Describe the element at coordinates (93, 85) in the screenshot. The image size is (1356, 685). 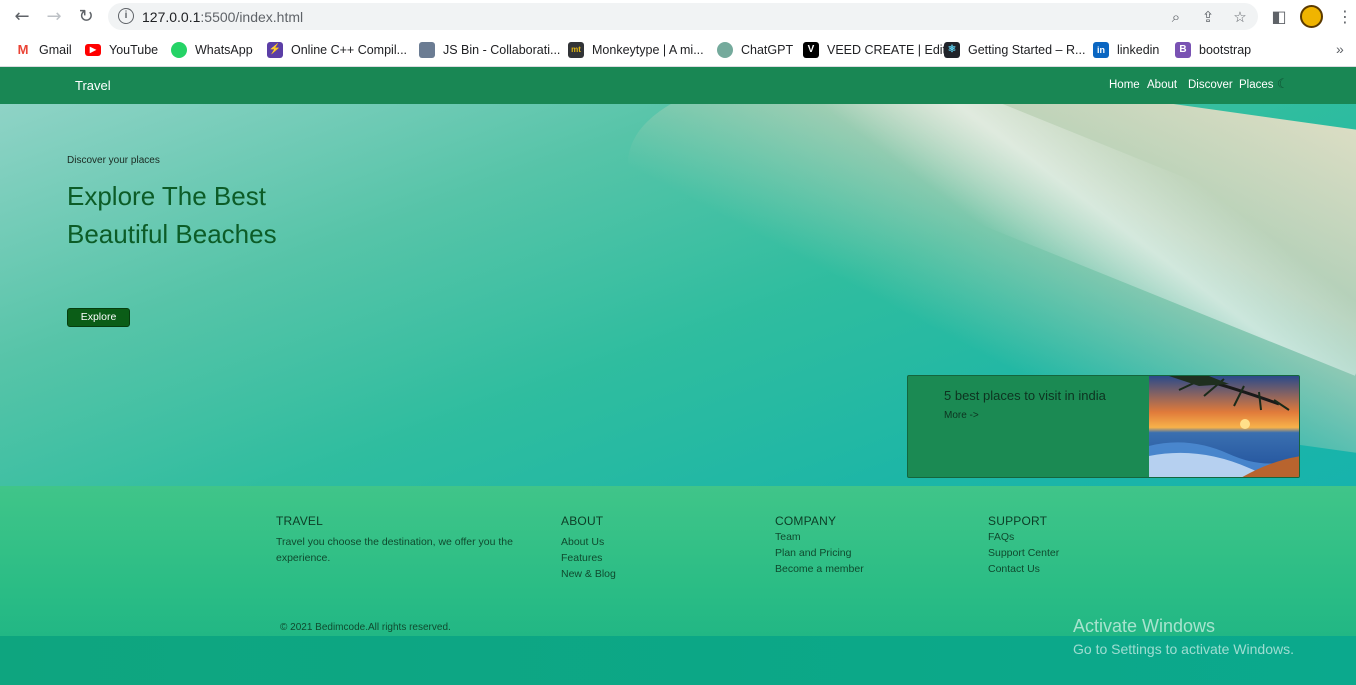
I see `brand-logo: Travel` at that location.